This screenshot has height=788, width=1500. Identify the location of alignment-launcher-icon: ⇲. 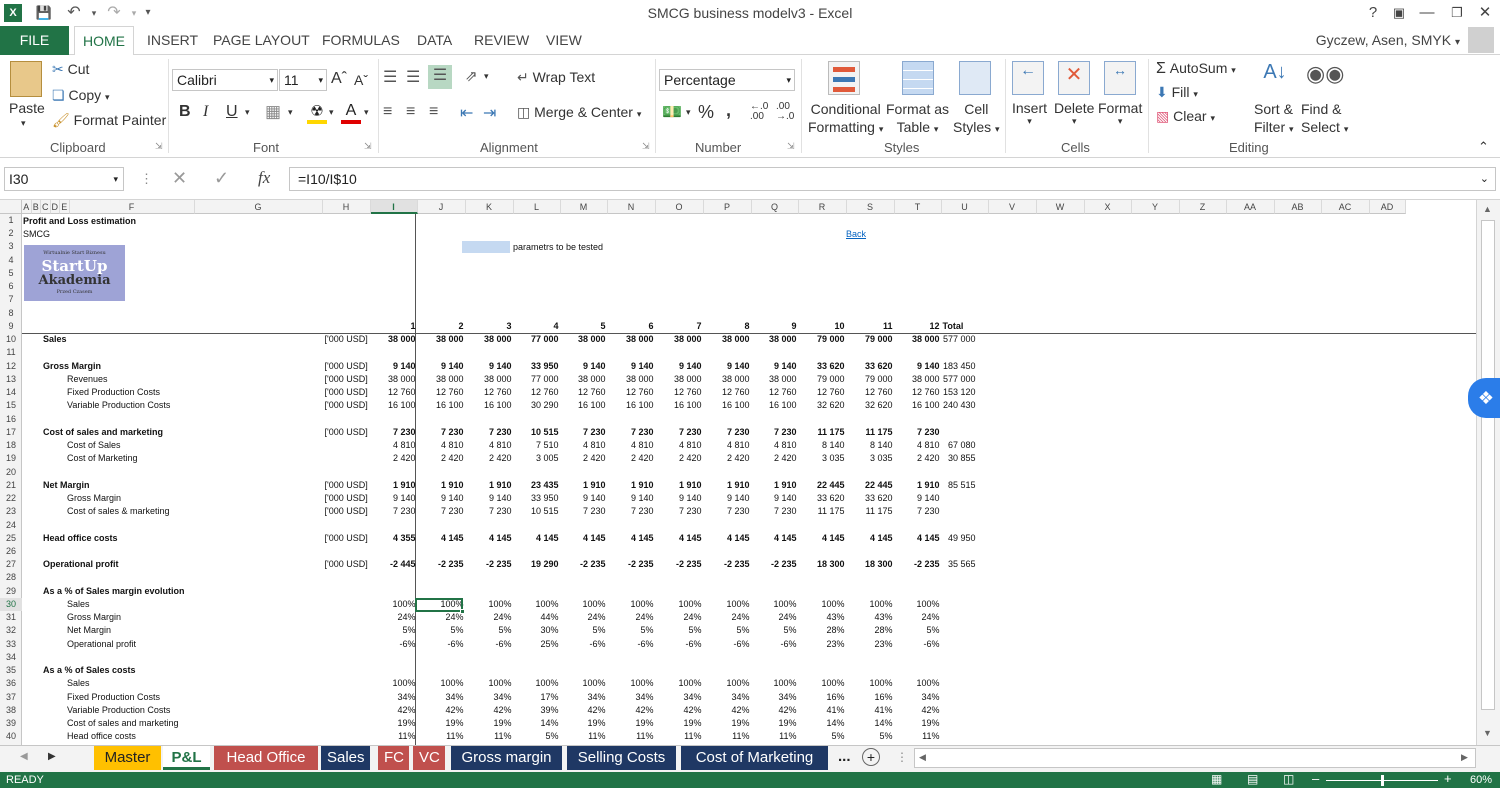
(646, 146).